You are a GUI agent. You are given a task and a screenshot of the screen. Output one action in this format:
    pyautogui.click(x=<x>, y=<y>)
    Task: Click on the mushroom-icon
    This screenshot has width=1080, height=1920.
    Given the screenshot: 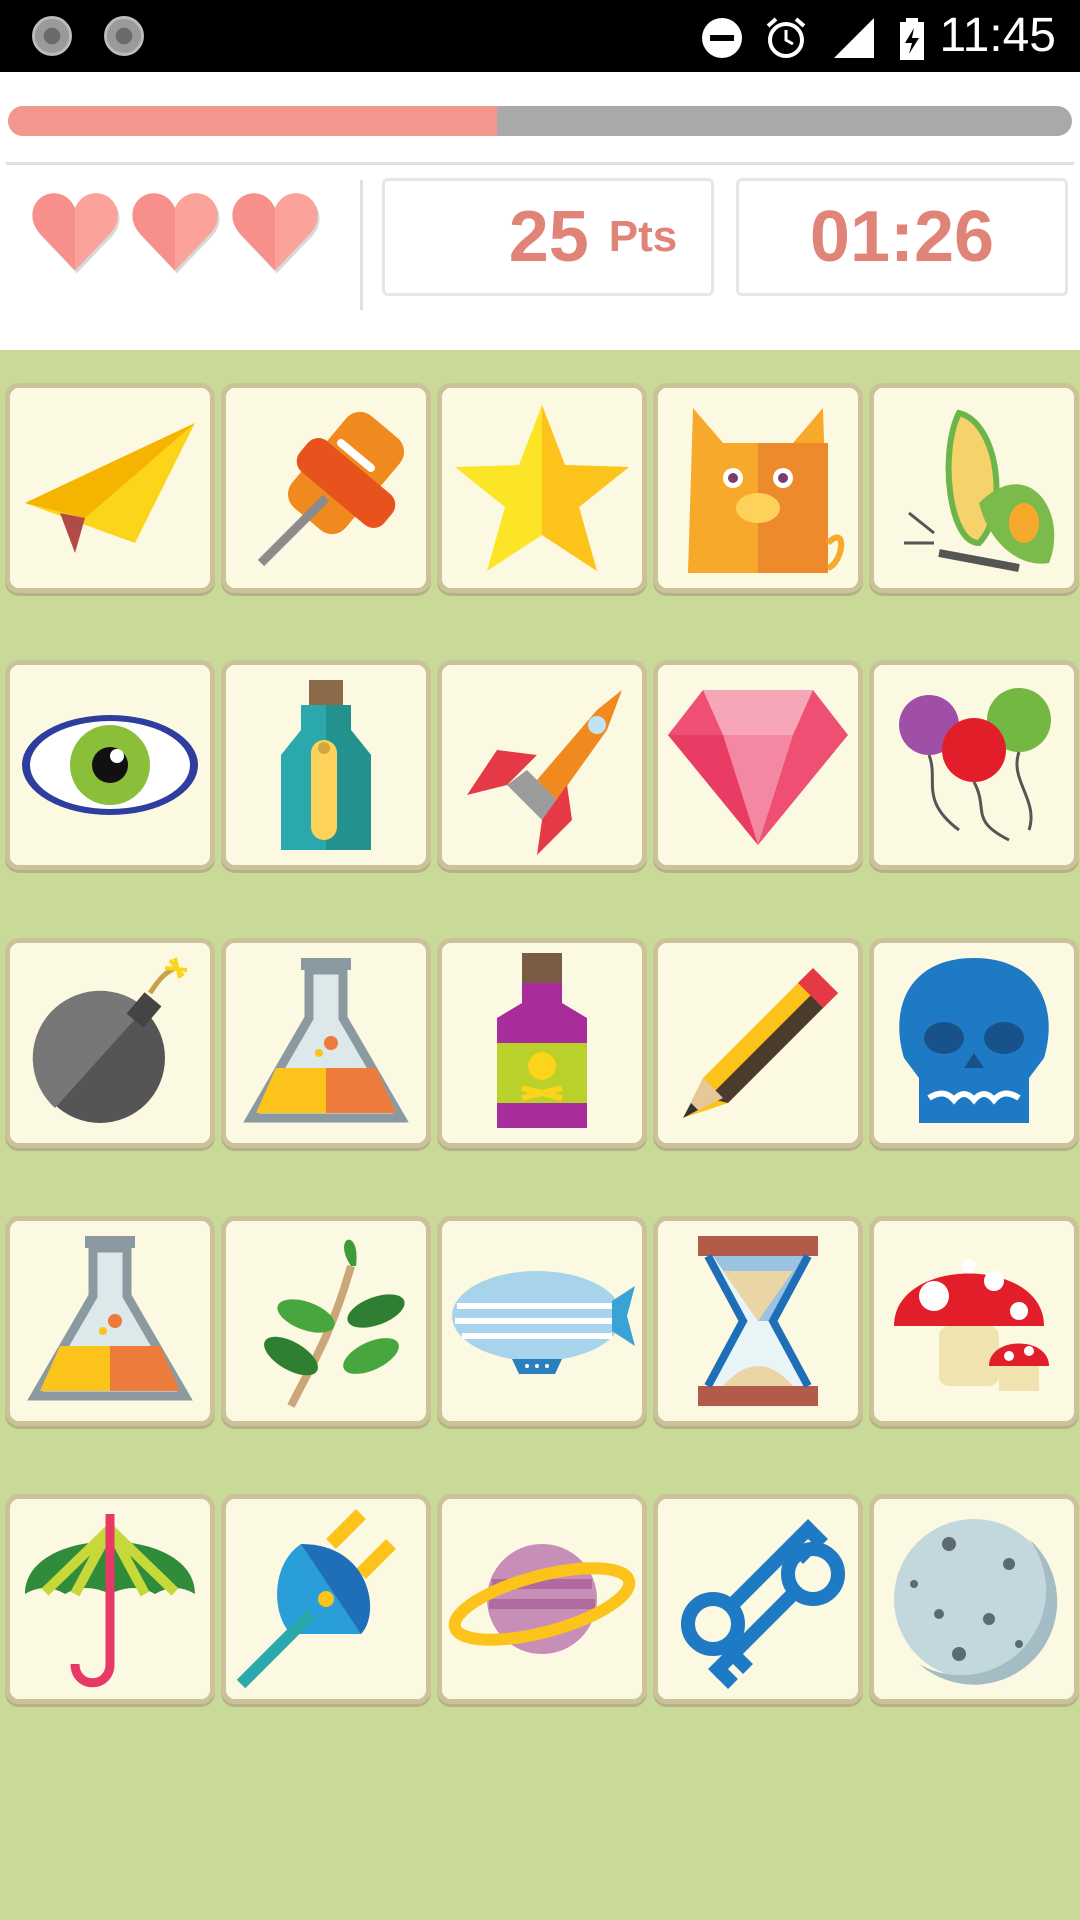 What is the action you would take?
    pyautogui.click(x=971, y=1325)
    